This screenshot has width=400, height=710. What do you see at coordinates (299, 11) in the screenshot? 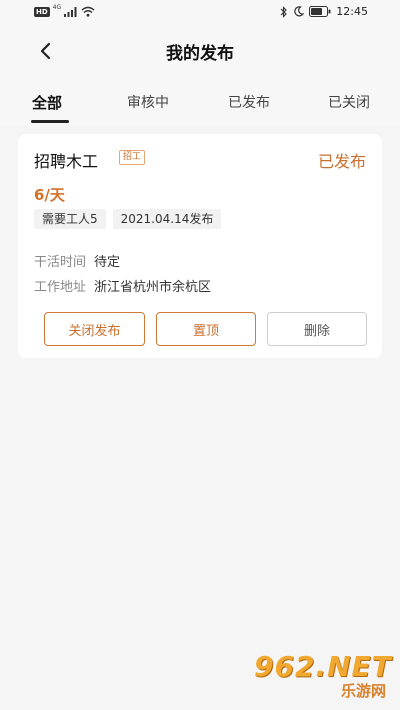
I see `moon-icon` at bounding box center [299, 11].